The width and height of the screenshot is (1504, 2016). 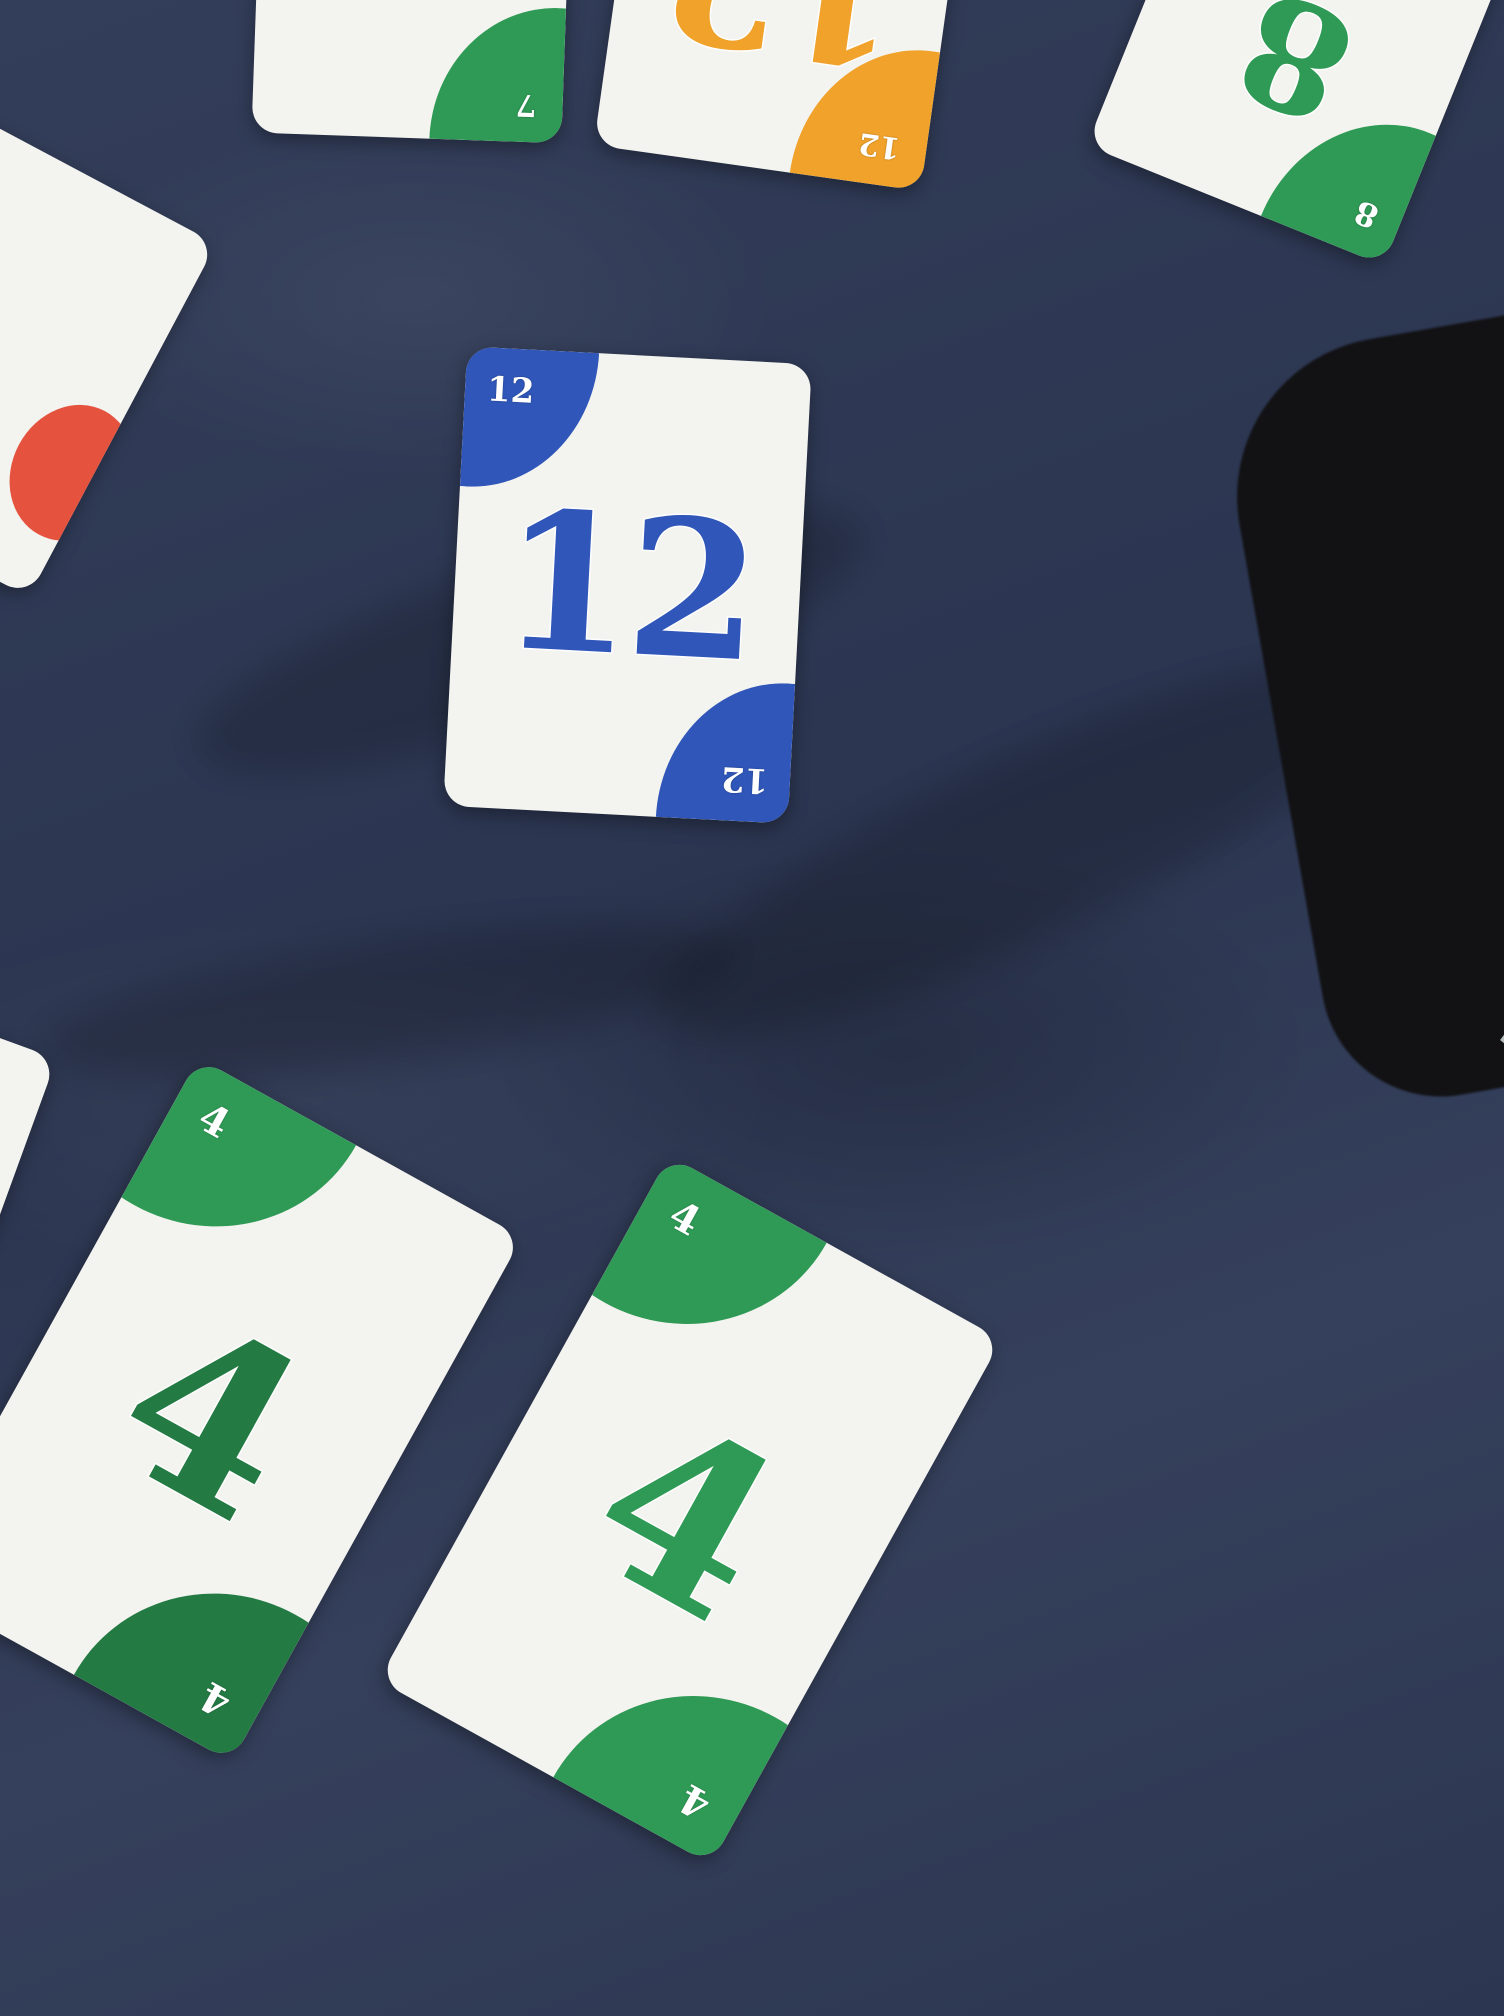 I want to click on card-blue-12: 12 12 12, so click(x=627, y=585).